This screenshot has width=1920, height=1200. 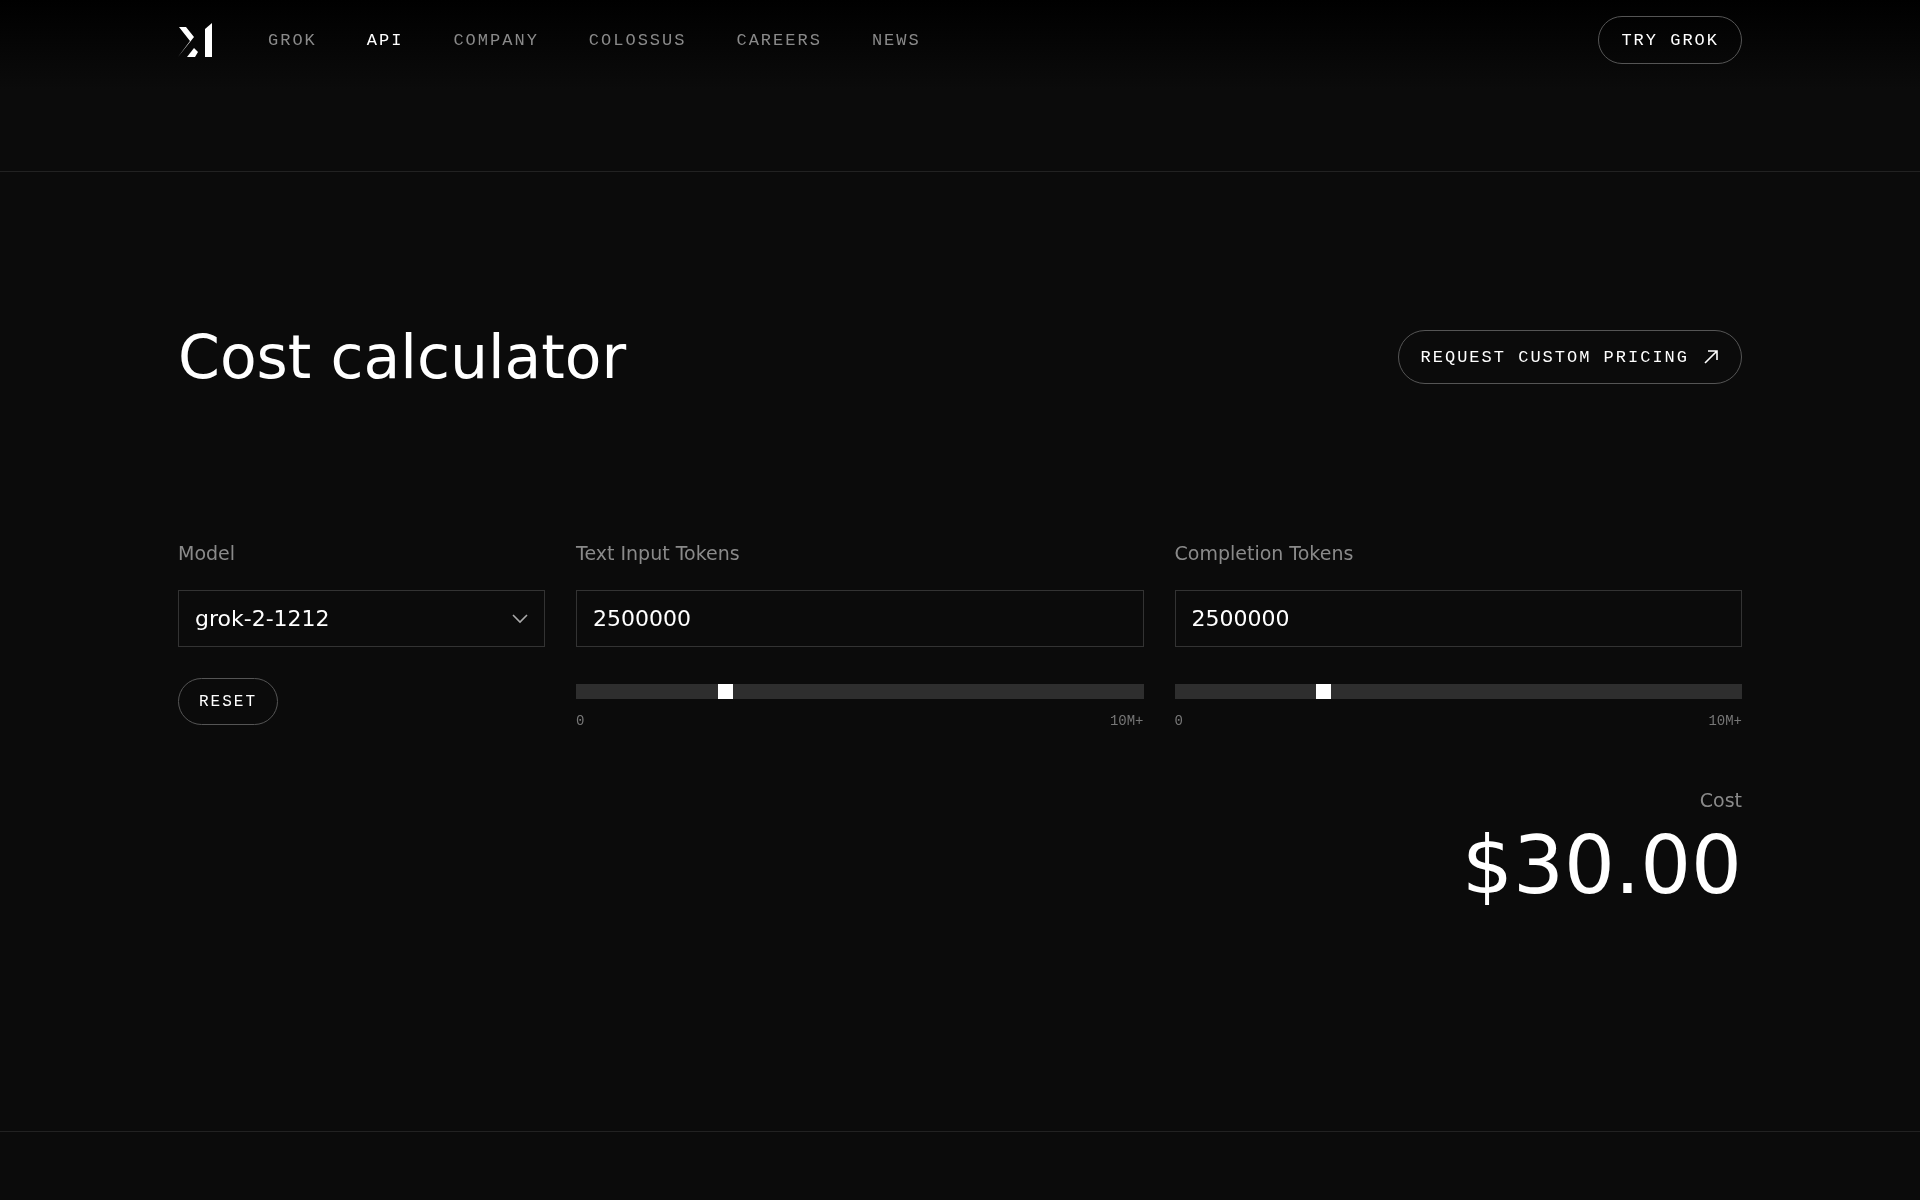 What do you see at coordinates (292, 40) in the screenshot?
I see `nav-link: GROK` at bounding box center [292, 40].